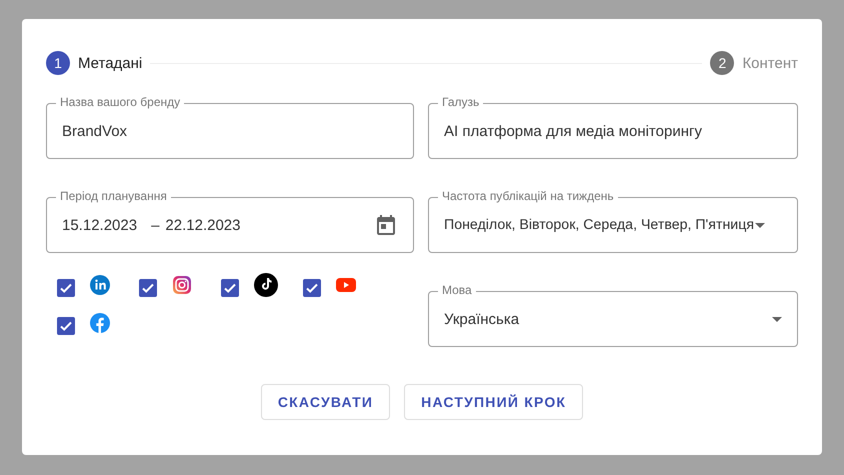  I want to click on brand-name-field: Назва вашого бренду BrandVox, so click(230, 127).